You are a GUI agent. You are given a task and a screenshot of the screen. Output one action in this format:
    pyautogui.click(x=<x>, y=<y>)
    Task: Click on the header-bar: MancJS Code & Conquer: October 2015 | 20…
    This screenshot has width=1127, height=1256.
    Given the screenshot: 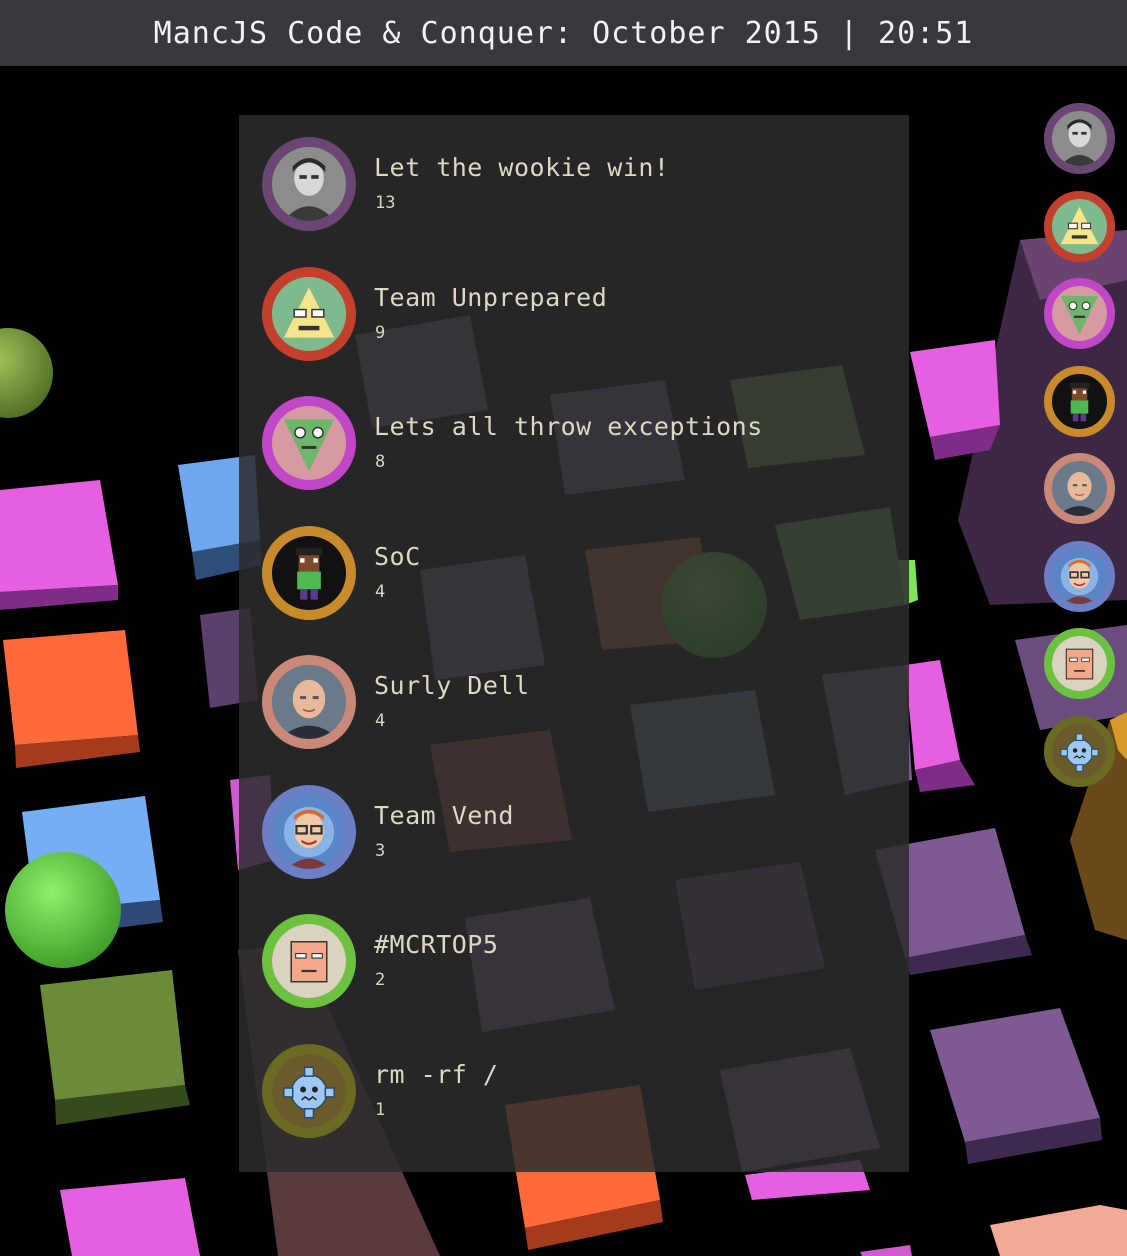 What is the action you would take?
    pyautogui.click(x=563, y=33)
    